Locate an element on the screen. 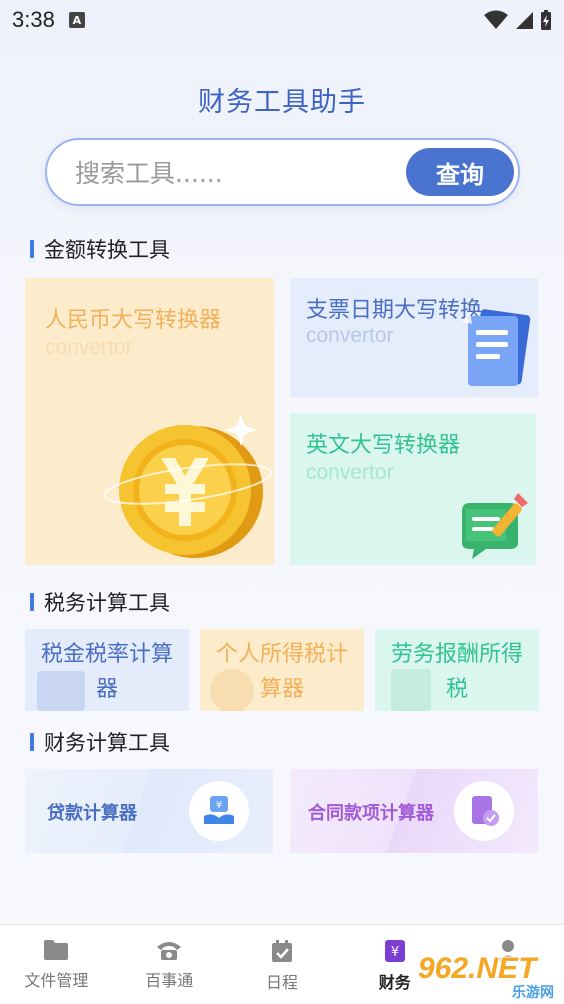  section-title-tax-tools: 税务计算工具 is located at coordinates (100, 602).